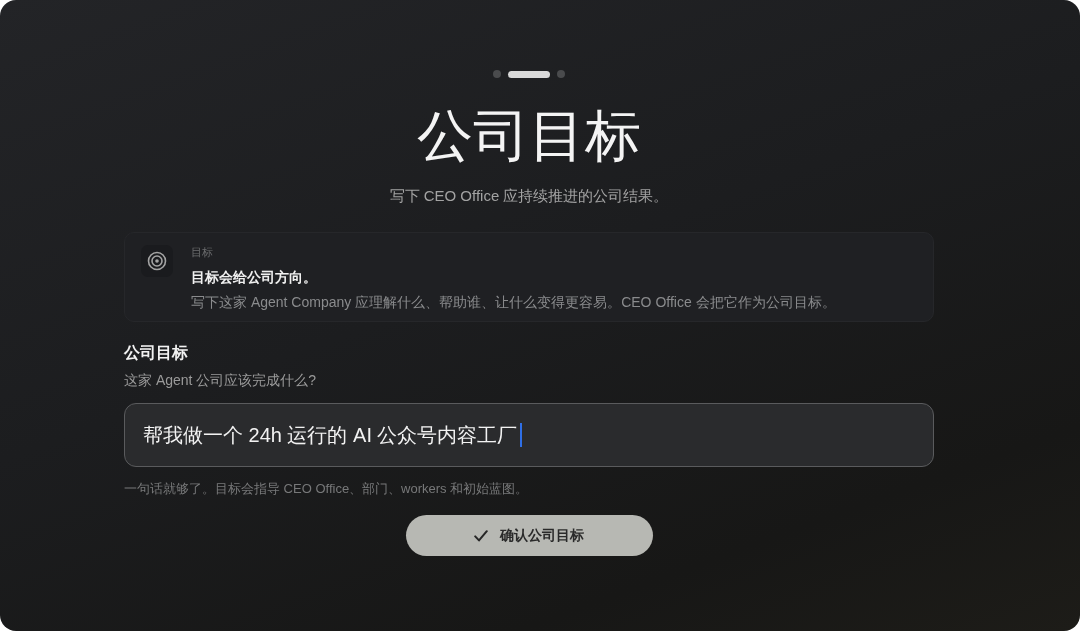  Describe the element at coordinates (254, 277) in the screenshot. I see `card-heading: 目标会给公司方向。` at that location.